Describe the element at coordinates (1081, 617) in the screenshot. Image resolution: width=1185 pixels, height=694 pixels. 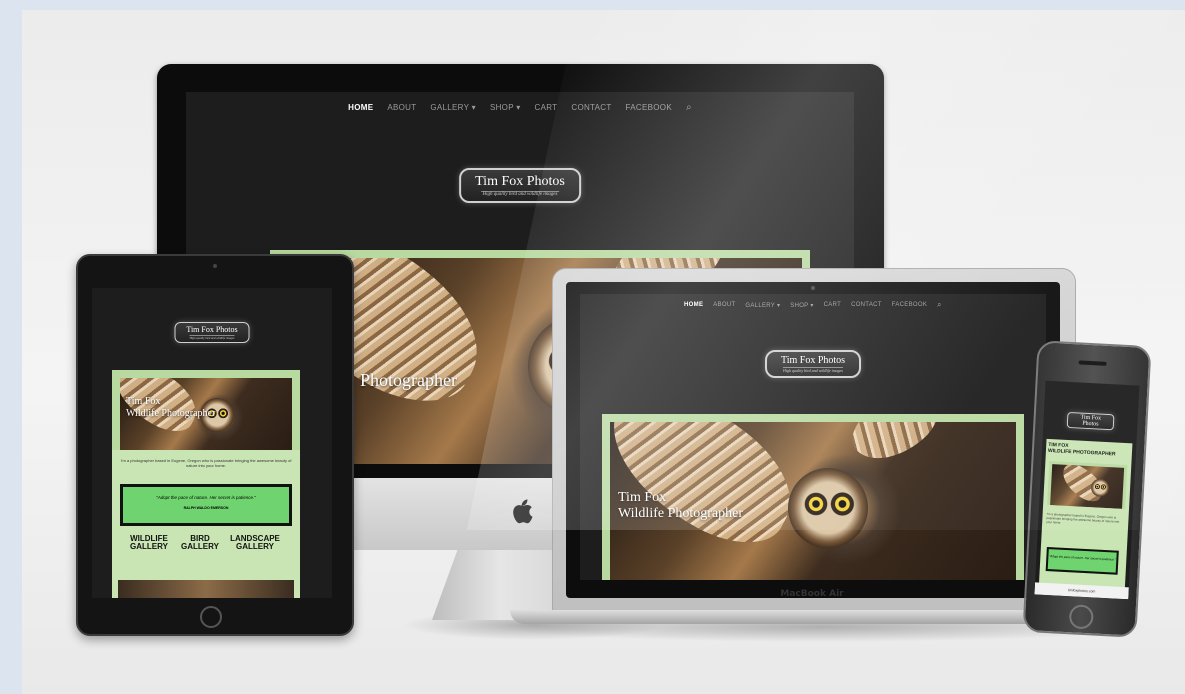
I see `iphone-home-button` at that location.